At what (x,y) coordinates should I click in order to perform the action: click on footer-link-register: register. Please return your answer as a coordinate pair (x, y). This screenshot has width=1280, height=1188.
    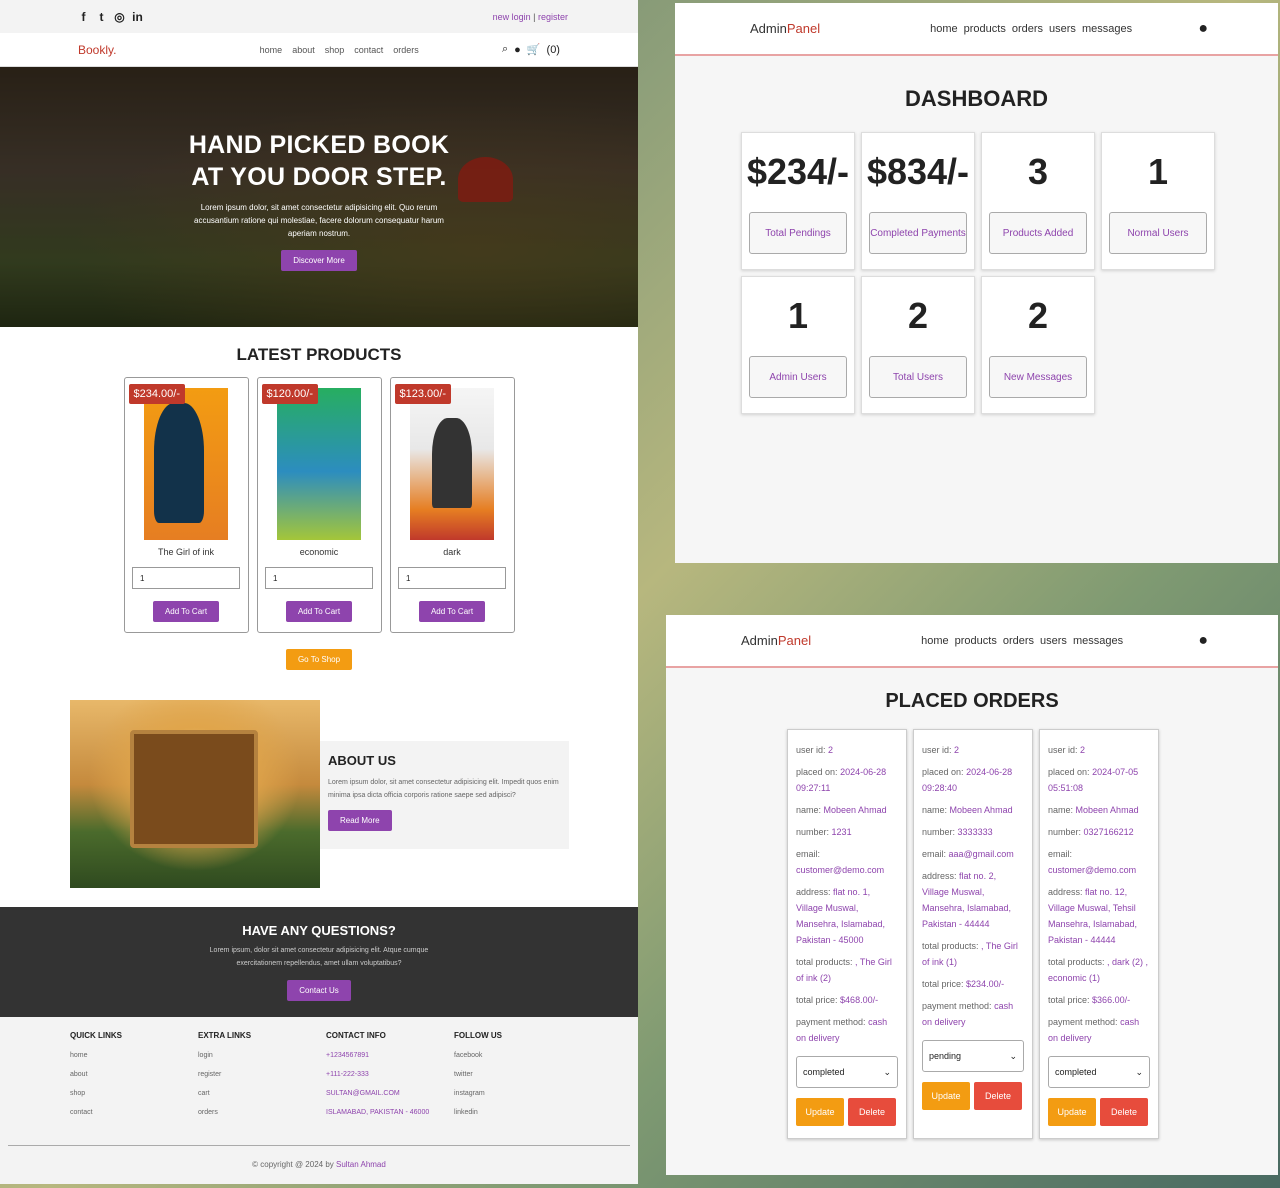
    Looking at the image, I should click on (262, 1074).